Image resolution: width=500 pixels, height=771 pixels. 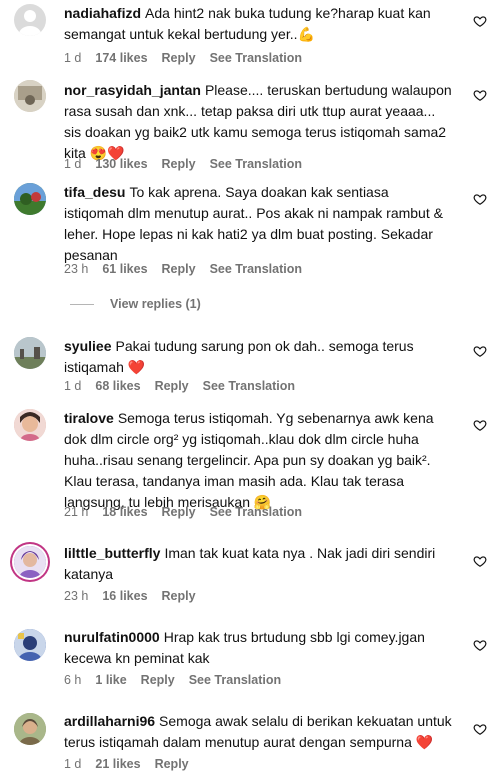 What do you see at coordinates (89, 418) in the screenshot?
I see `comment-username: tiralove` at bounding box center [89, 418].